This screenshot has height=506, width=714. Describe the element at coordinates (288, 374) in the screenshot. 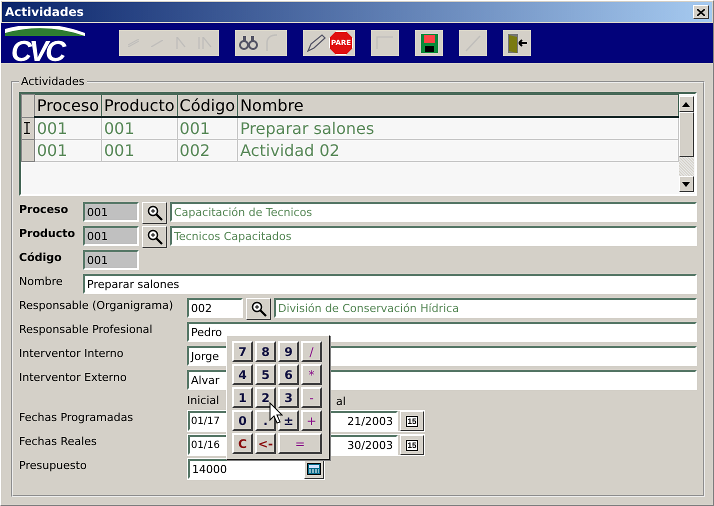

I see `calculator-key: 6` at that location.